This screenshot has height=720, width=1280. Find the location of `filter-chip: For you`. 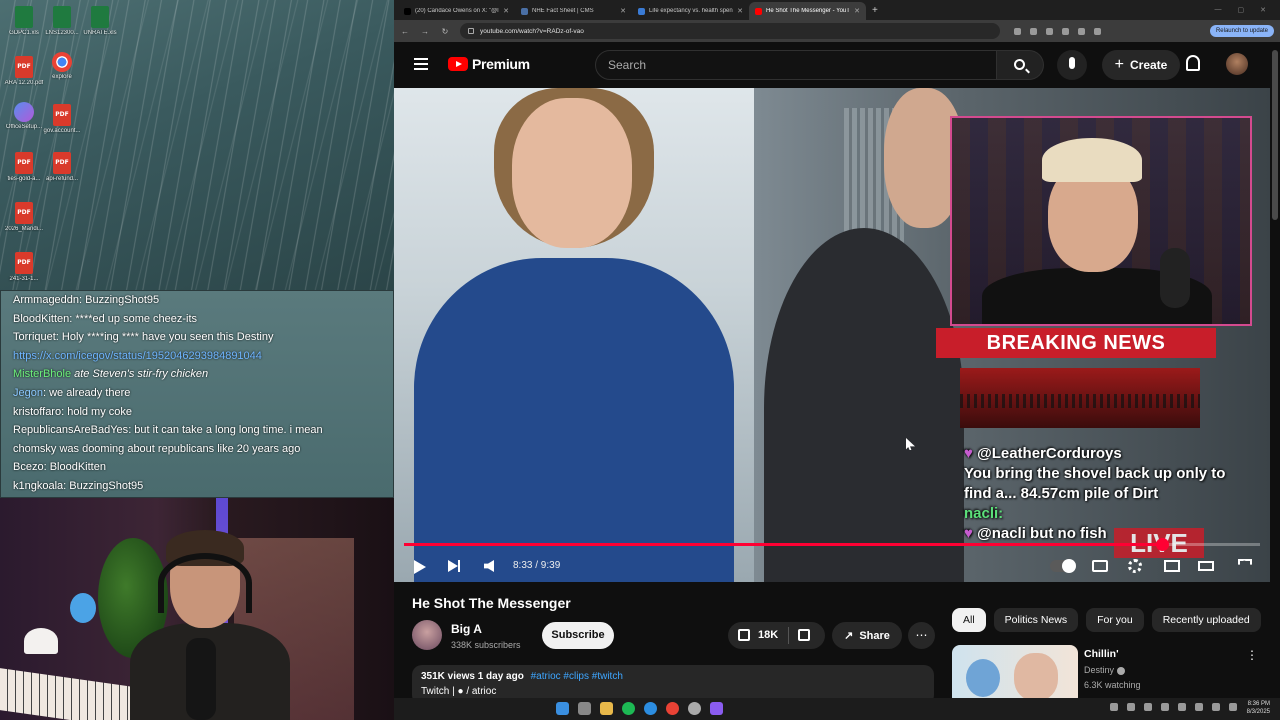

filter-chip: For you is located at coordinates (1115, 620).